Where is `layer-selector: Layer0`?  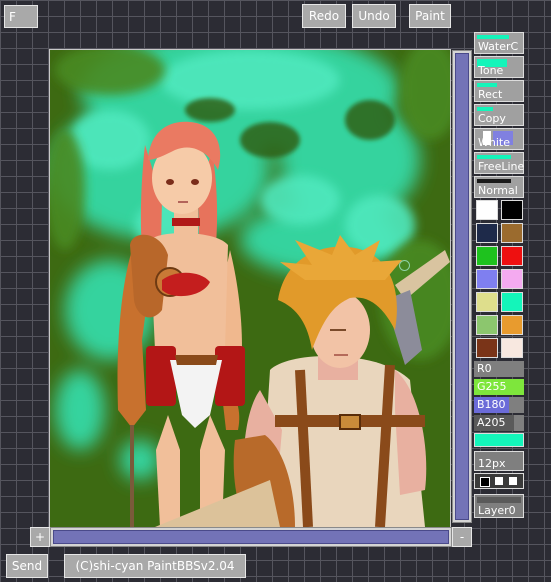
layer-selector: Layer0 is located at coordinates (499, 506).